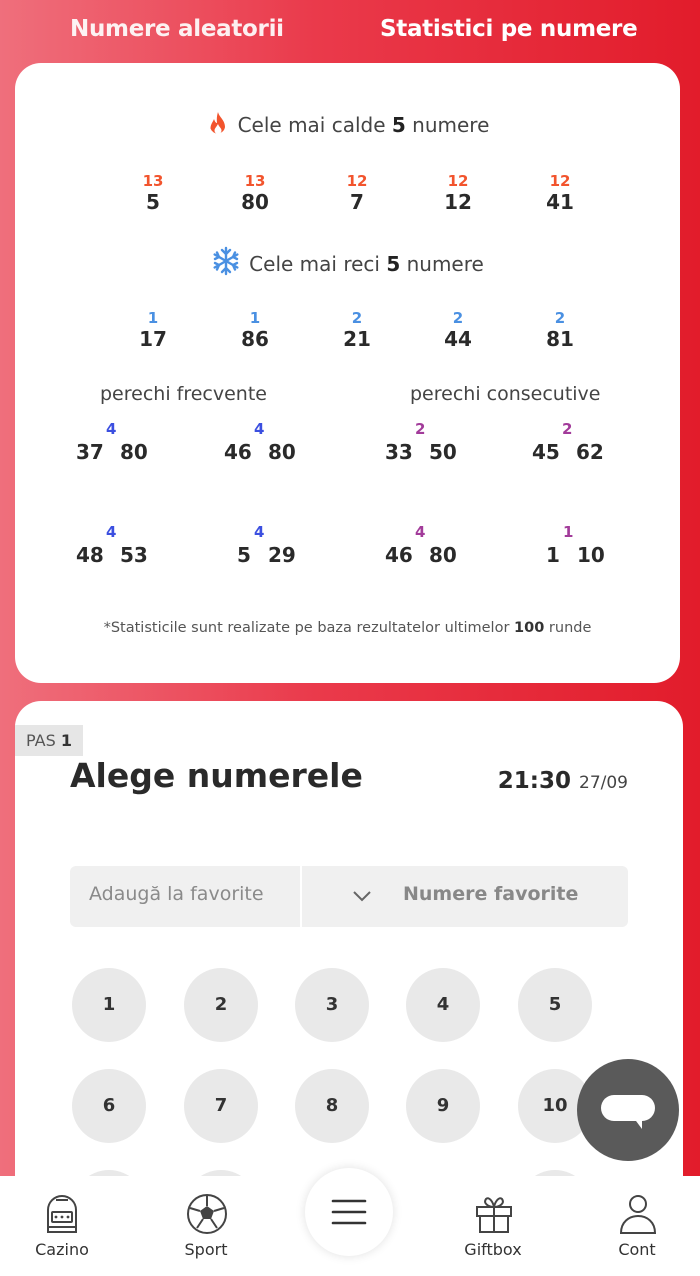 This screenshot has height=1276, width=700. Describe the element at coordinates (314, 264) in the screenshot. I see `cold-title-prefix: Cele mai reci` at that location.